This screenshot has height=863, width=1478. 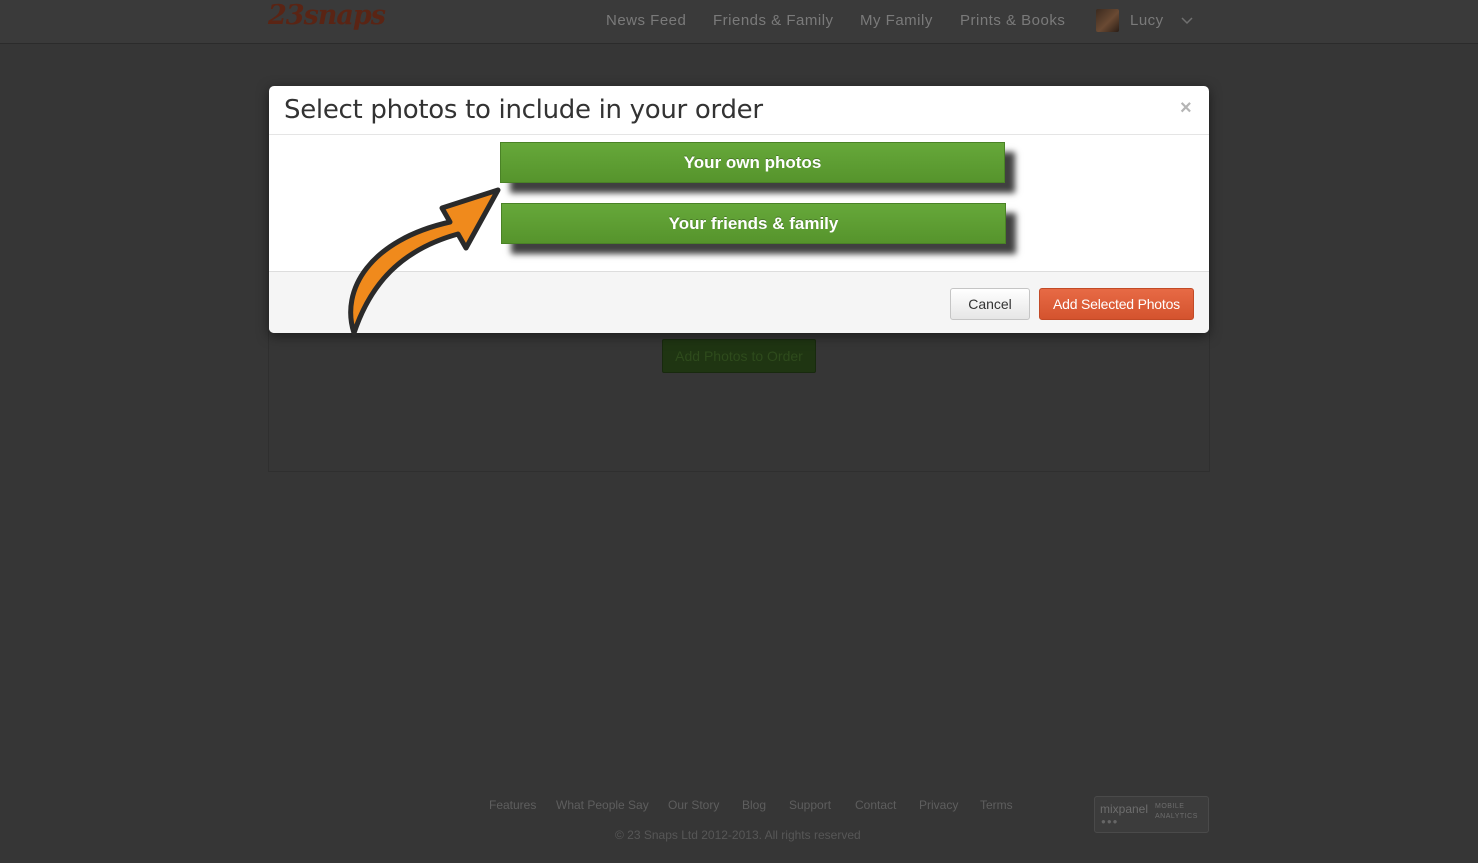 I want to click on mixpanel-sub-mobile: MOBILE, so click(x=1170, y=806).